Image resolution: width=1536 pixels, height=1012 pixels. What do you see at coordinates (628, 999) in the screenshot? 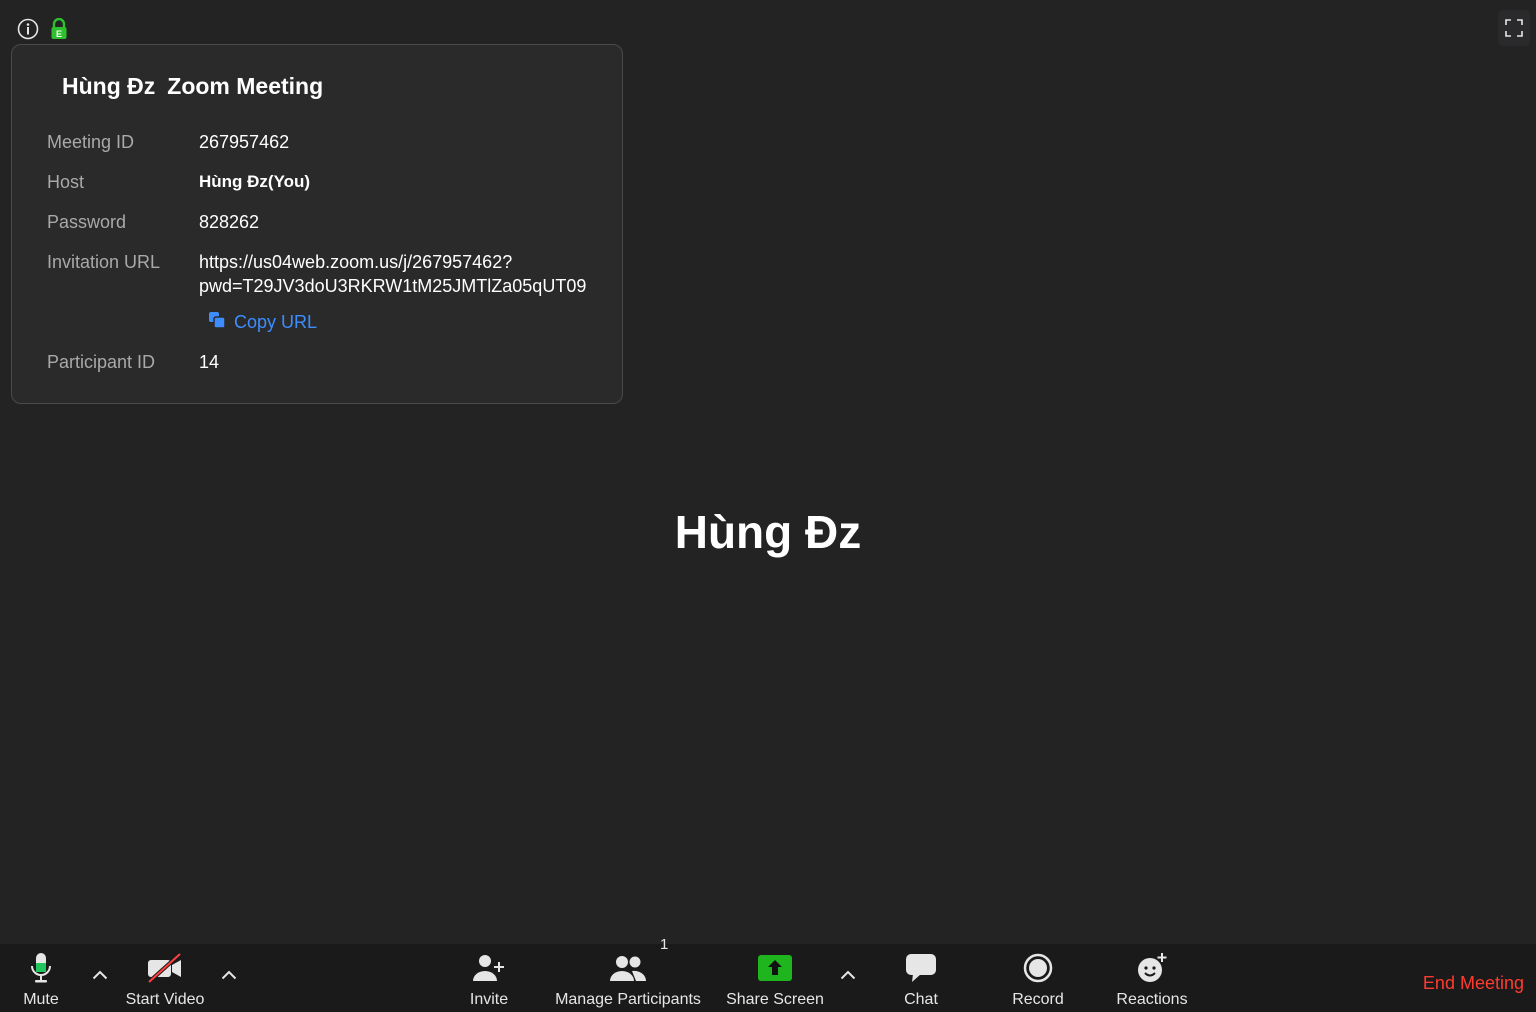
I see `manage-participants-label: Manage Participants` at bounding box center [628, 999].